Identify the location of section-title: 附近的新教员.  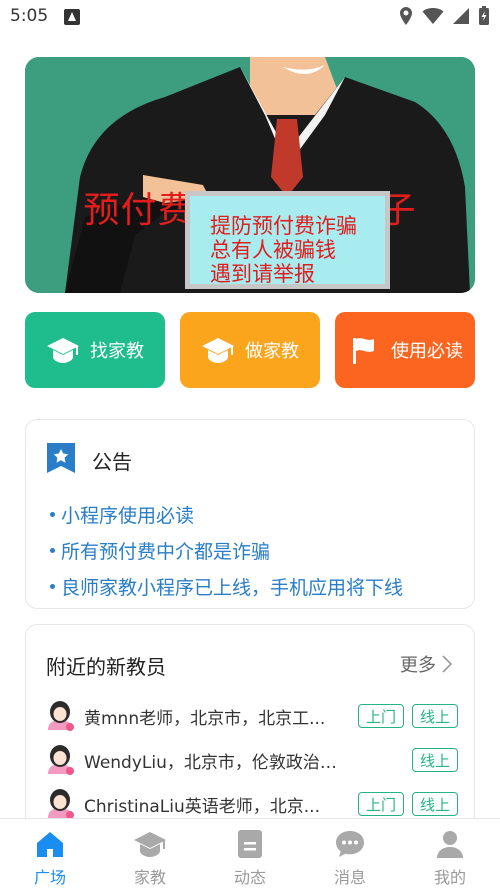
(106, 667).